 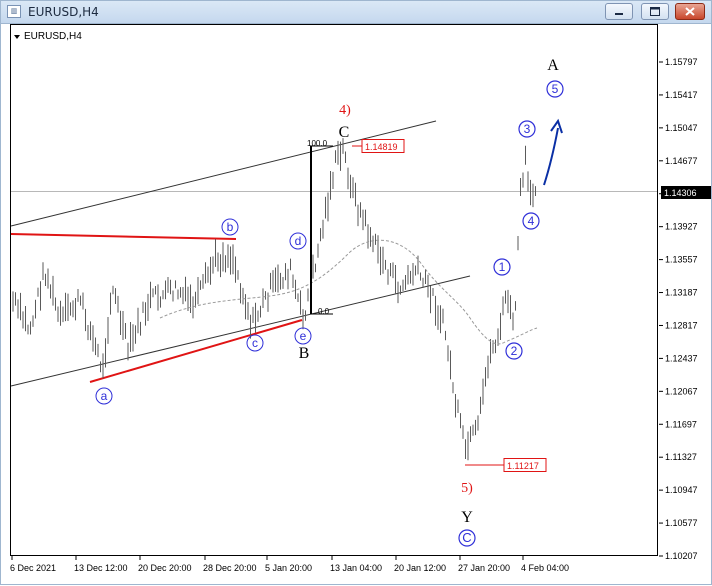 What do you see at coordinates (101, 568) in the screenshot?
I see `time-tick-label: 13 Dec 12:00` at bounding box center [101, 568].